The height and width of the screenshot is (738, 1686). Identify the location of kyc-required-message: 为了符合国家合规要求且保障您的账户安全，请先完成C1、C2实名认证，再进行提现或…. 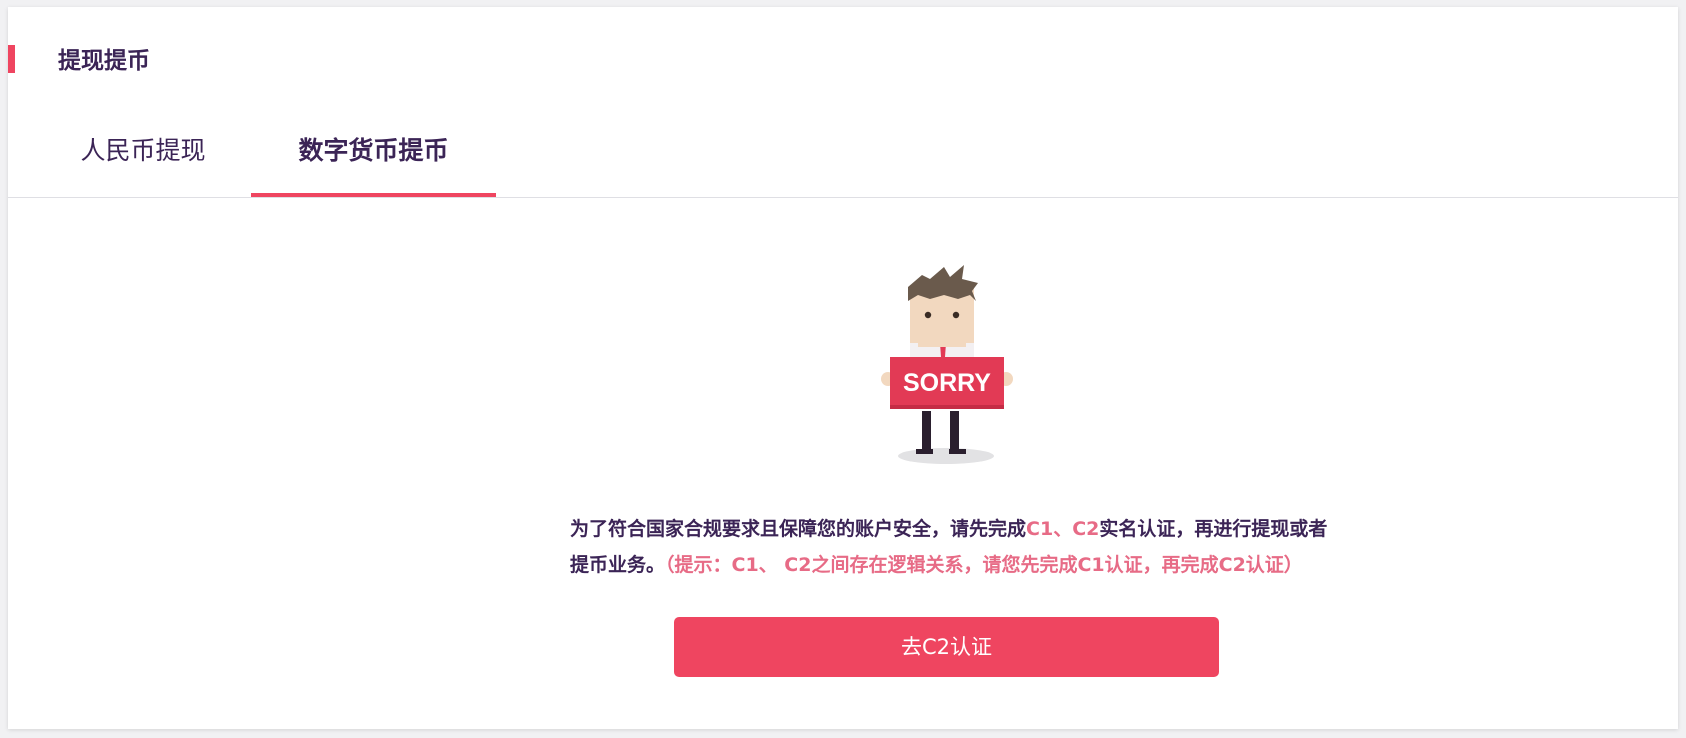
(950, 547).